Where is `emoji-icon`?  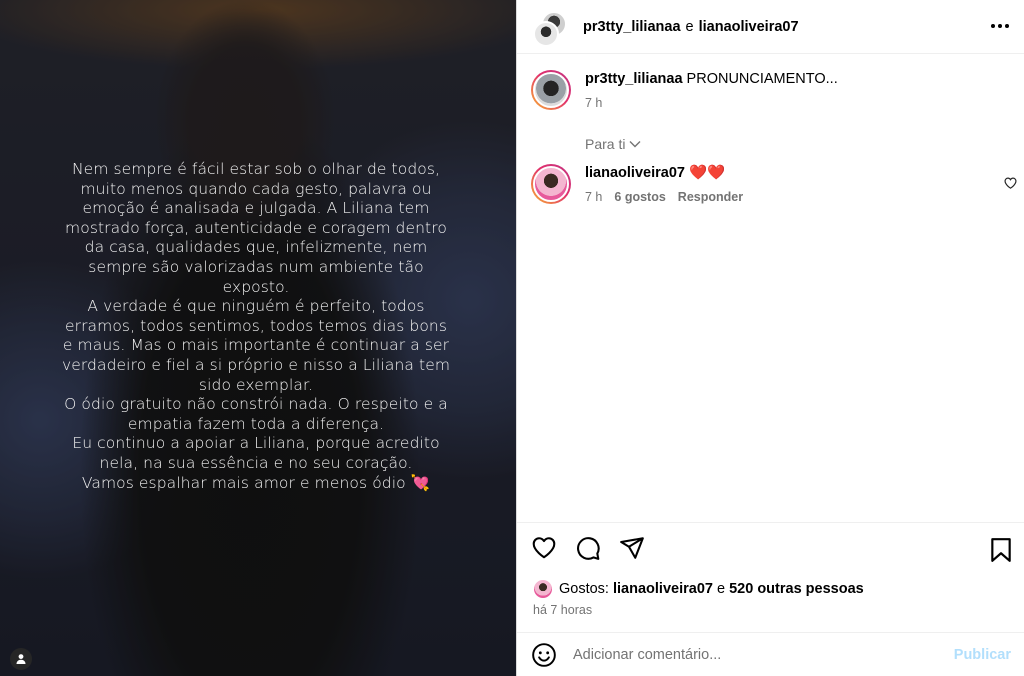
emoji-icon is located at coordinates (544, 654).